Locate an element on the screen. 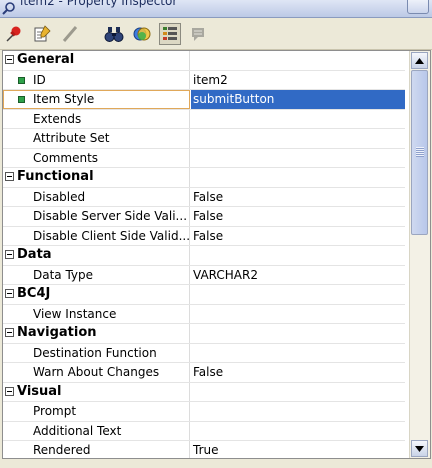 This screenshot has width=432, height=468. property-row: View Instance is located at coordinates (204, 314).